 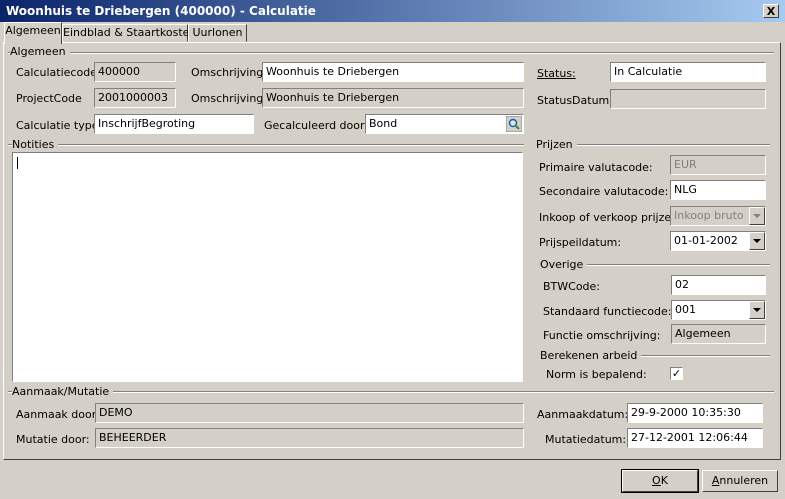 I want to click on calculatiecode-field: 400000, so click(x=135, y=72).